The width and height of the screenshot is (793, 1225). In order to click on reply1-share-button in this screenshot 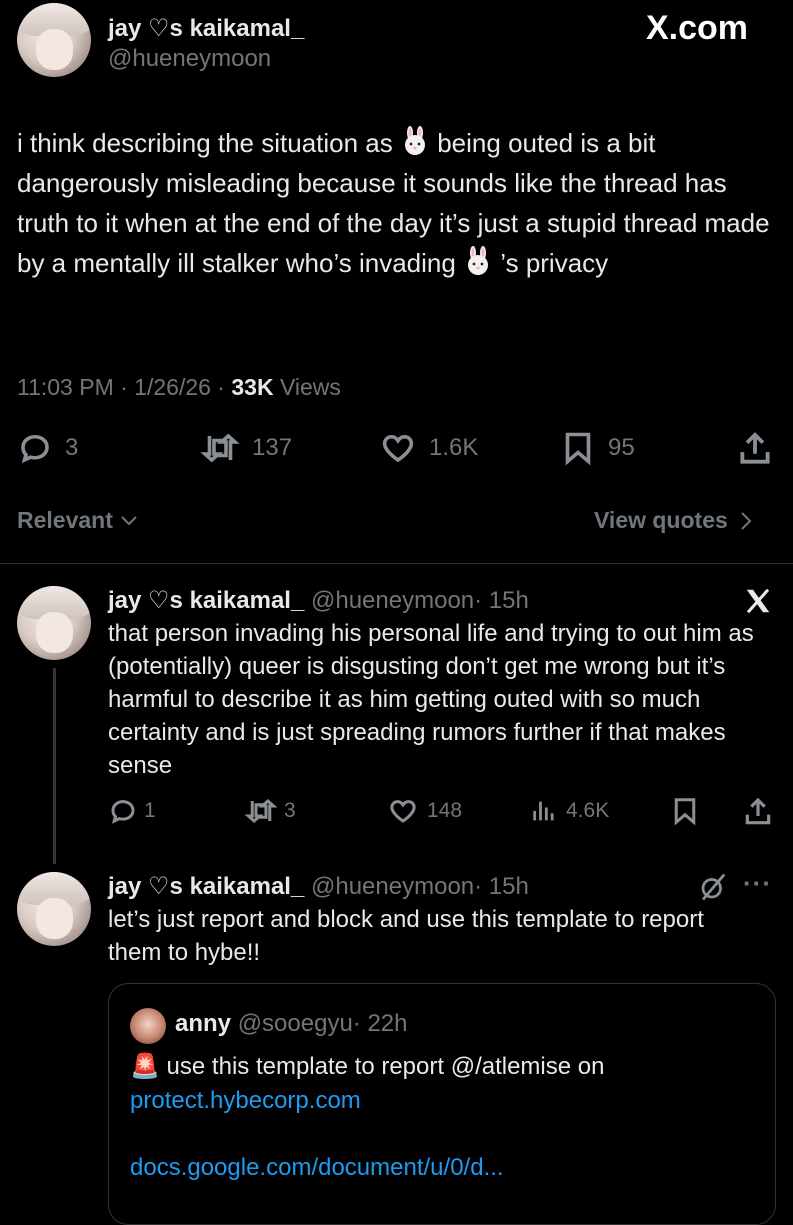, I will do `click(758, 812)`.